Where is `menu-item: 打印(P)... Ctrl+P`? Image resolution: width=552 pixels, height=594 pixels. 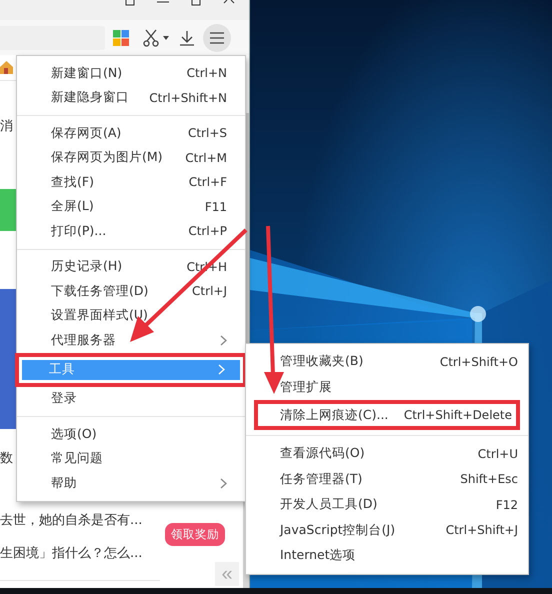 menu-item: 打印(P)... Ctrl+P is located at coordinates (131, 231).